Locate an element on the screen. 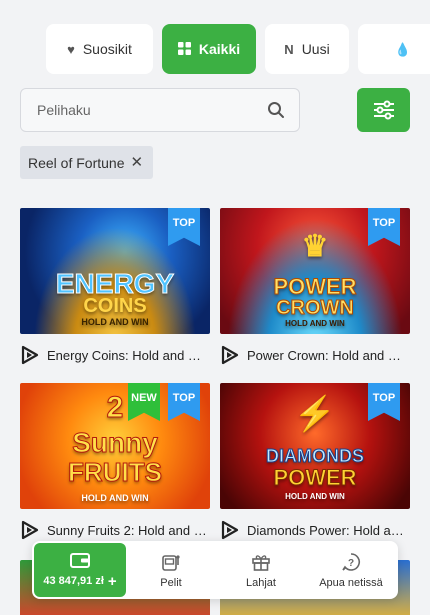 The image size is (430, 615). tab-new: N Uusi is located at coordinates (307, 49).